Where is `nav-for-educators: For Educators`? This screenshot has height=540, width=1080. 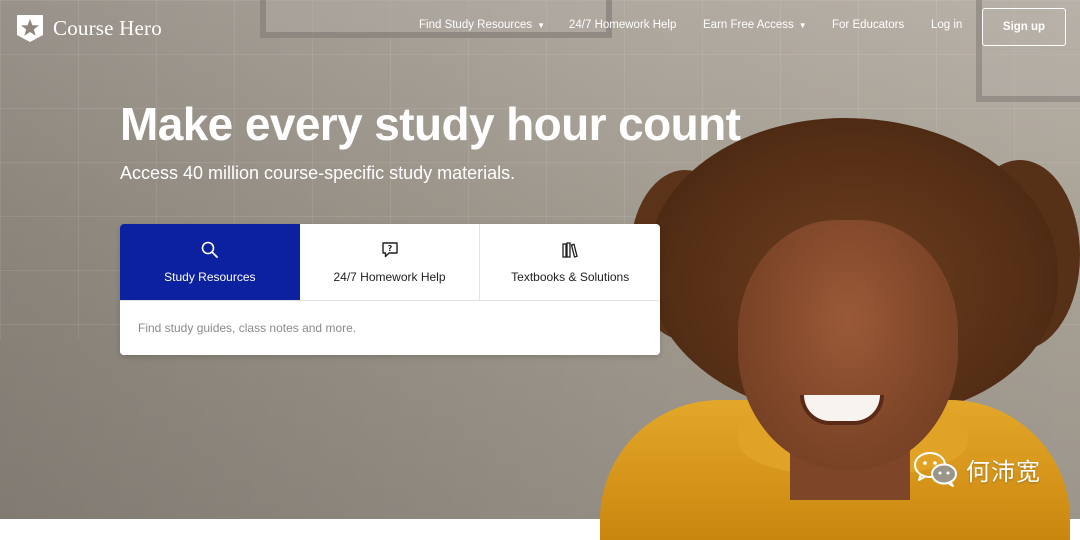
nav-for-educators: For Educators is located at coordinates (868, 25).